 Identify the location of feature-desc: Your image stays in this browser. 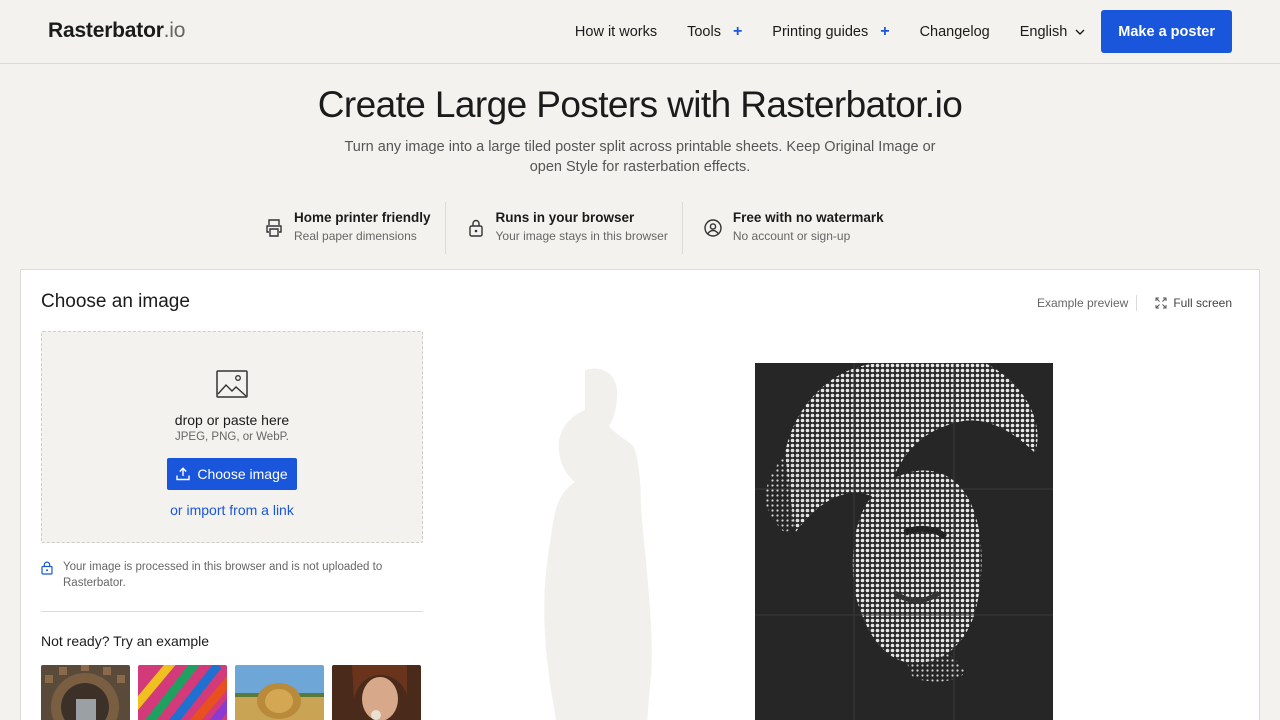
(581, 236).